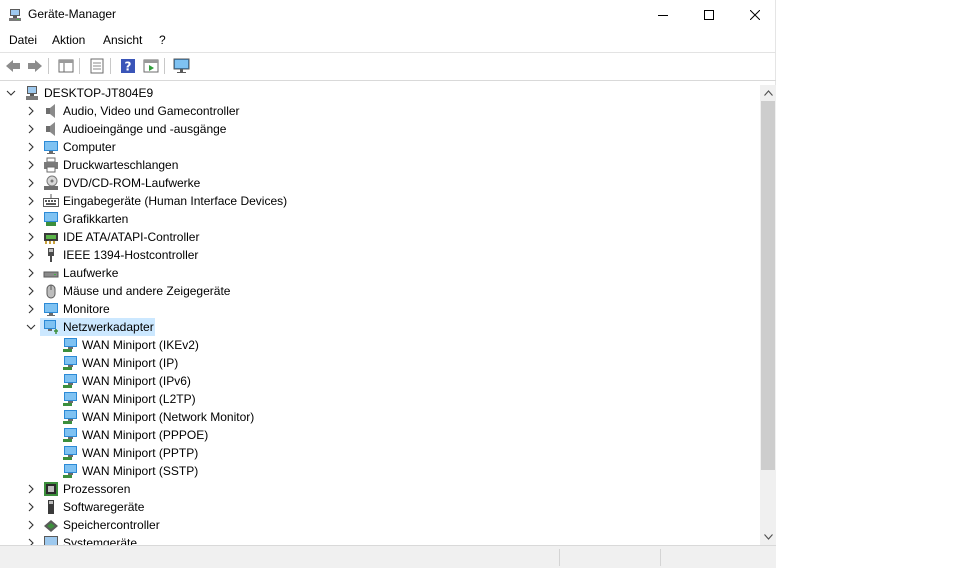  I want to click on run-icon, so click(150, 65).